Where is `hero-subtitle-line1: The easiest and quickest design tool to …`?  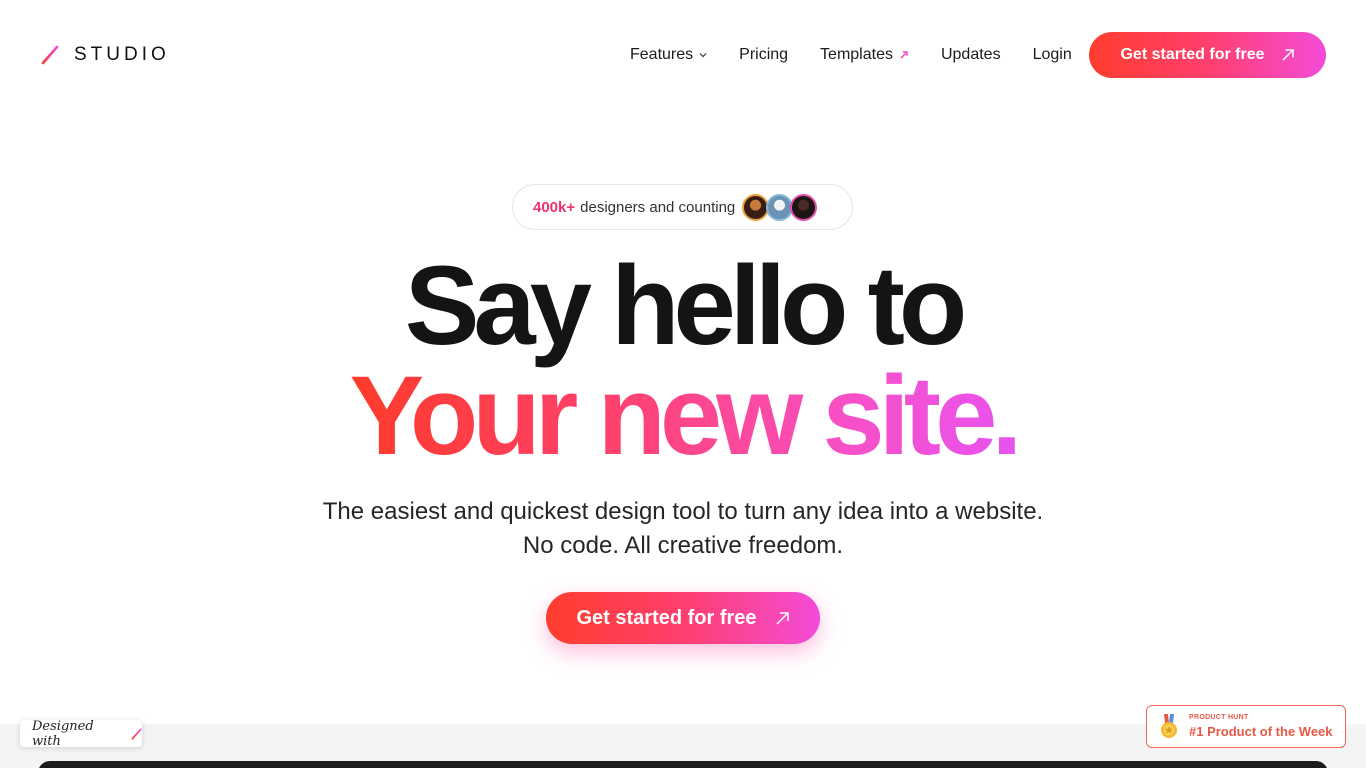 hero-subtitle-line1: The easiest and quickest design tool to … is located at coordinates (683, 511).